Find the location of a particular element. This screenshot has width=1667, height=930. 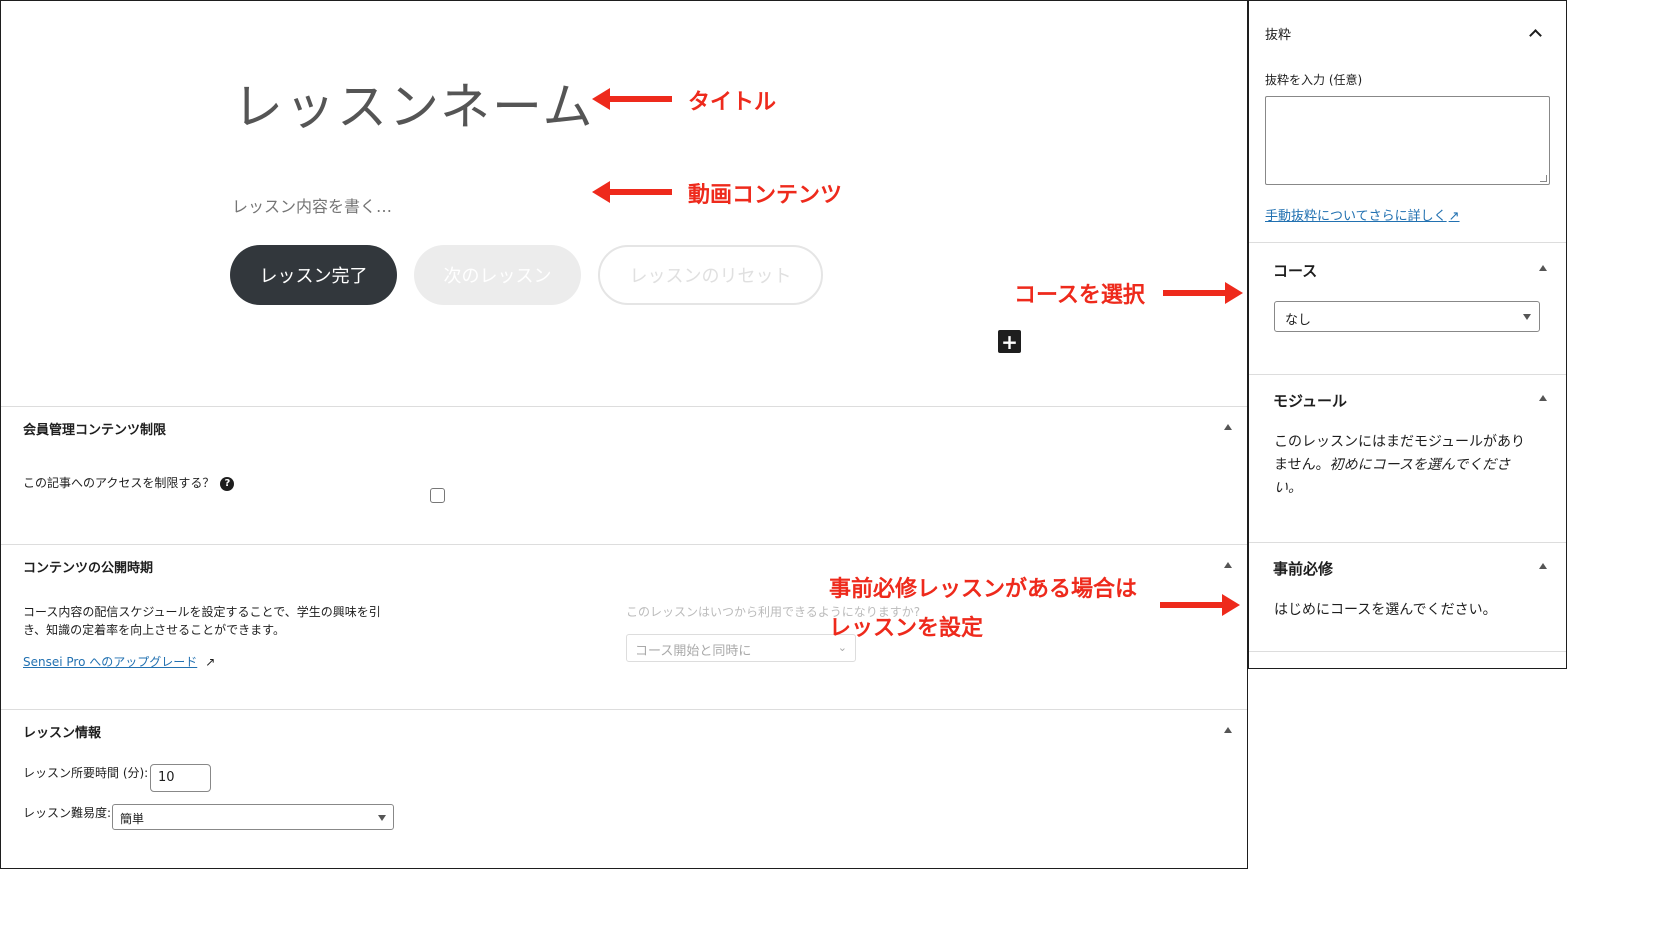

course-select: なし is located at coordinates (1407, 316).